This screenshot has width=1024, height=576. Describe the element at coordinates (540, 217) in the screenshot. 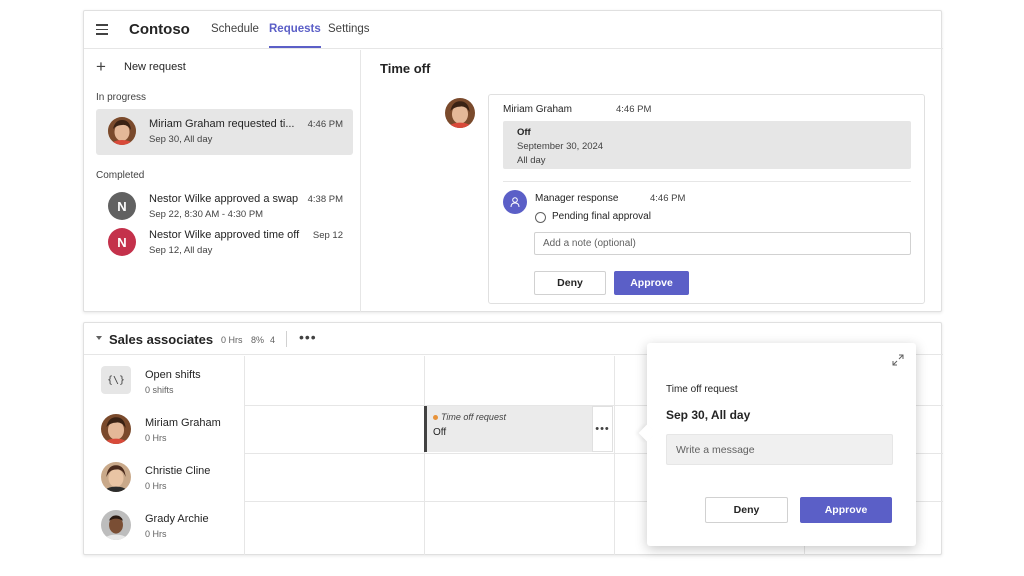

I see `pending-radio-icon` at that location.